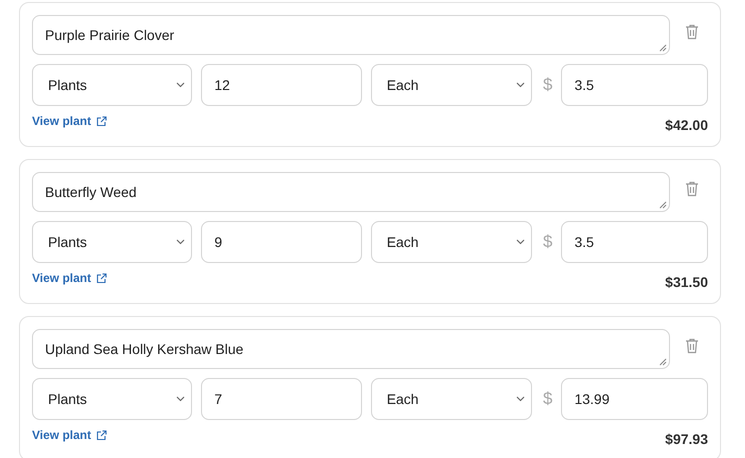  Describe the element at coordinates (351, 35) in the screenshot. I see `plant-name-field: Purple Prairie Clover` at that location.